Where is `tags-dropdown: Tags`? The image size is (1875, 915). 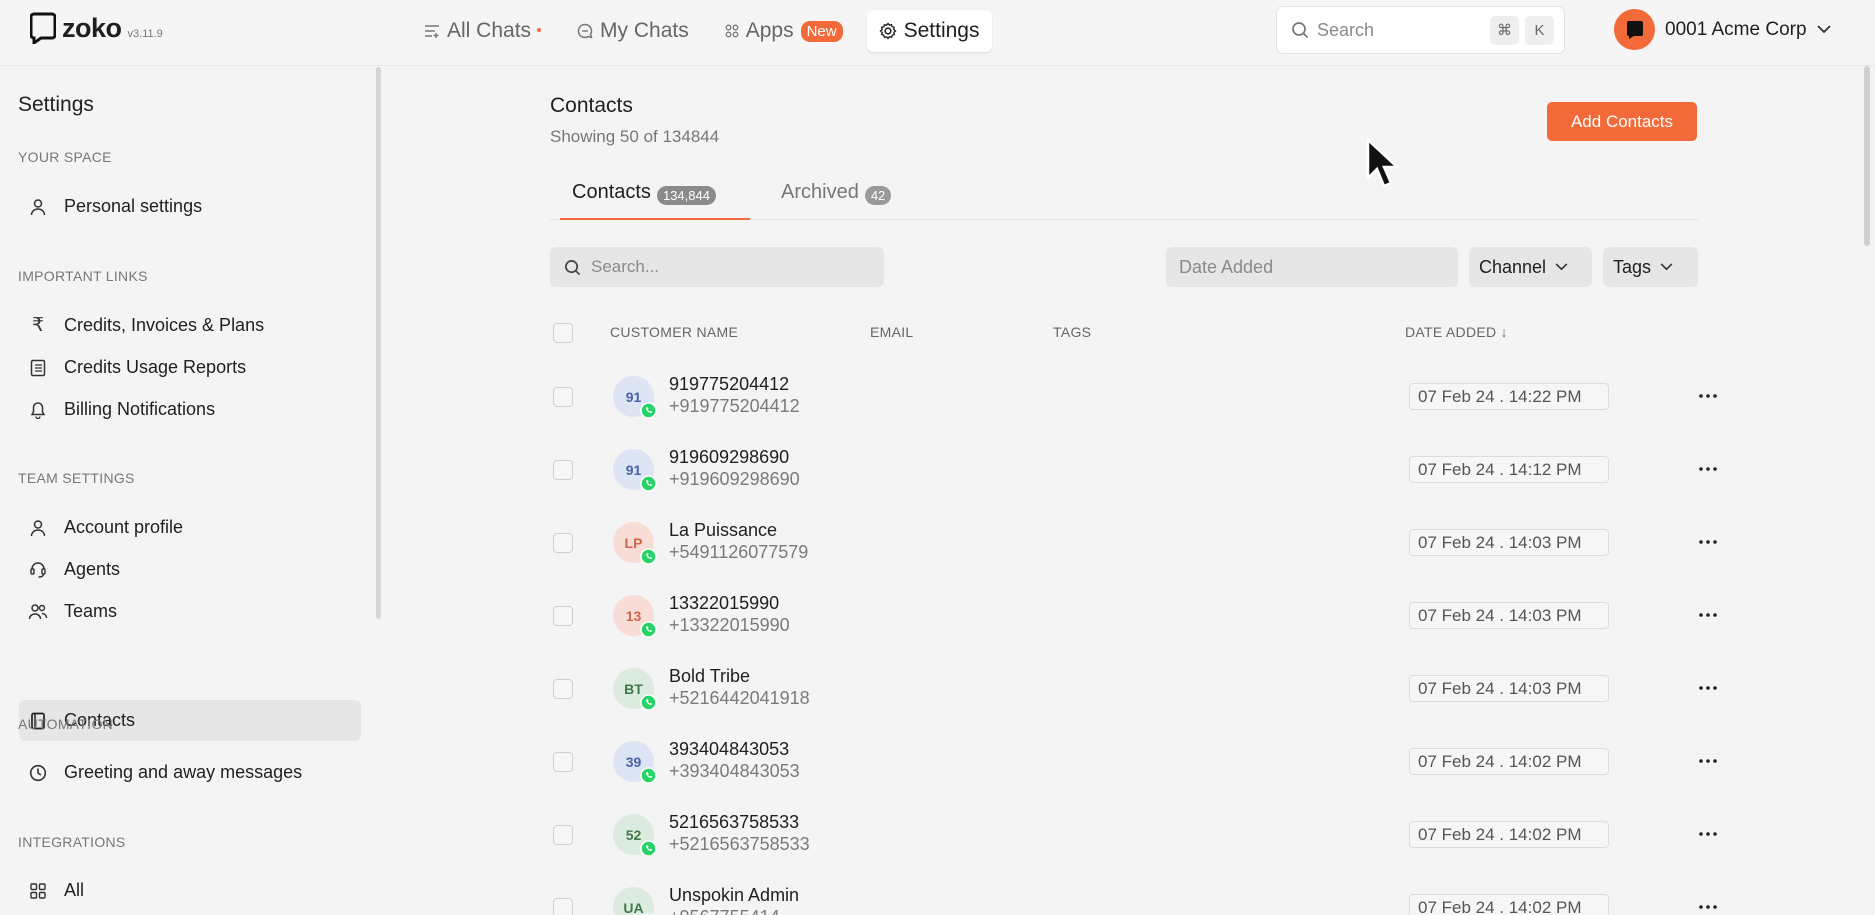 tags-dropdown: Tags is located at coordinates (1650, 267).